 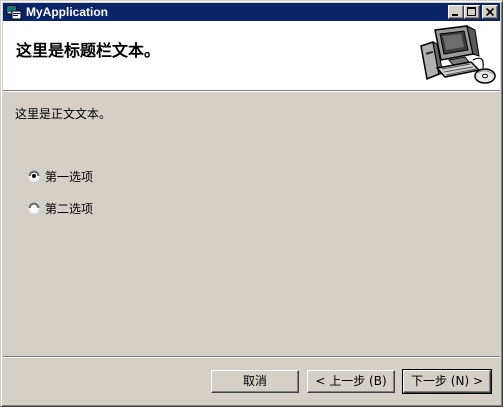 I want to click on close-icon, so click(x=490, y=12).